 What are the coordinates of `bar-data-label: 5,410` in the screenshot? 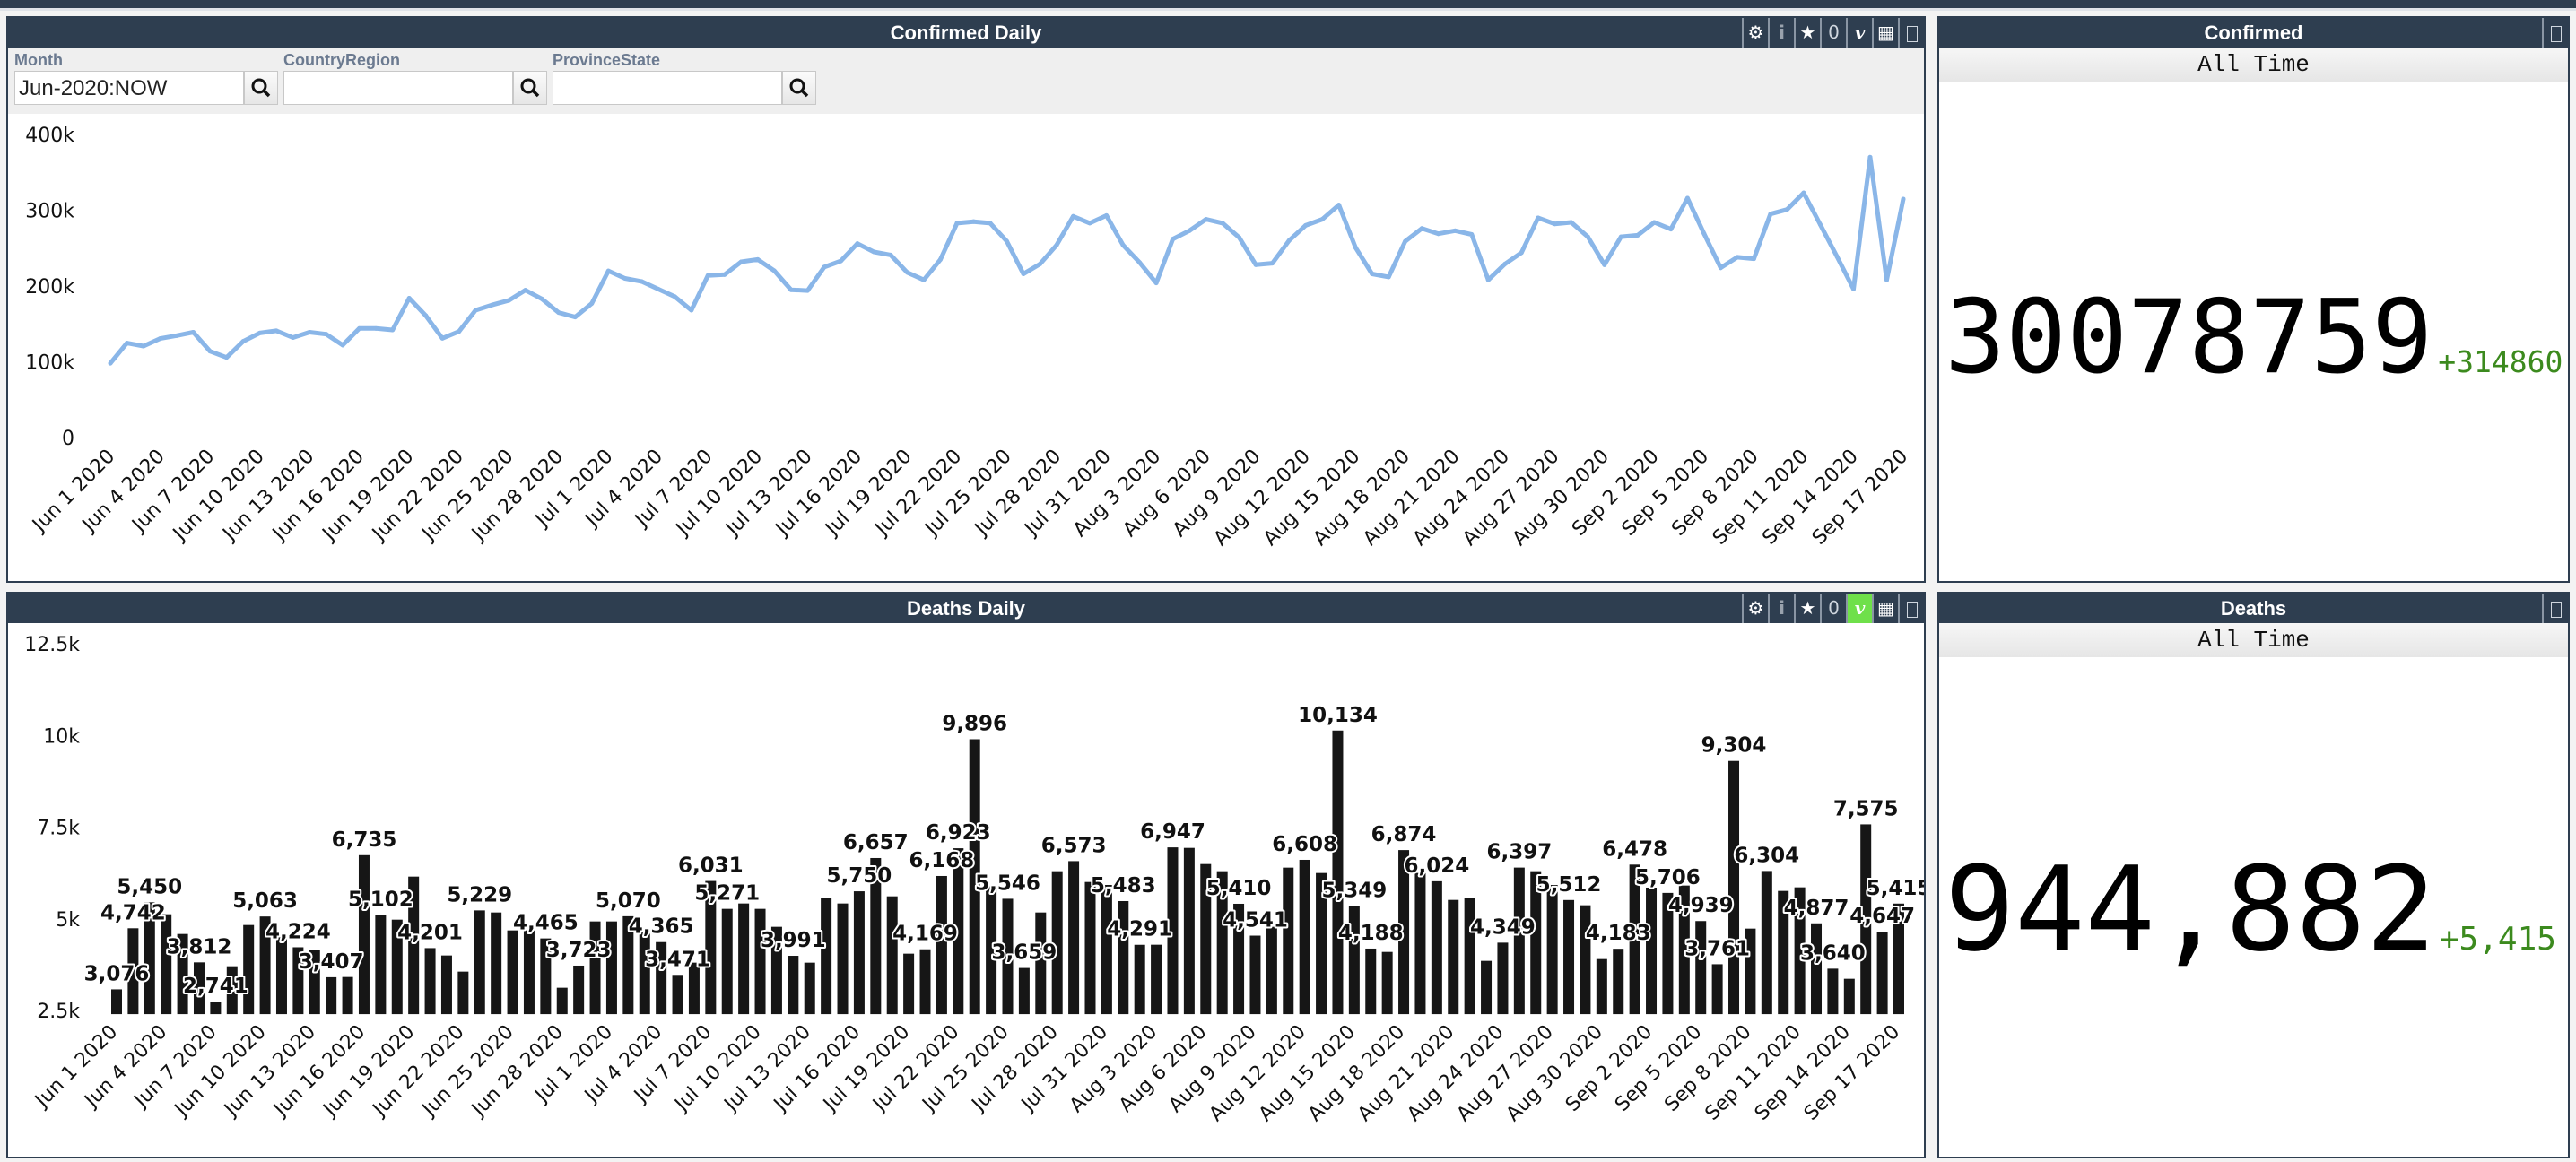 It's located at (1239, 888).